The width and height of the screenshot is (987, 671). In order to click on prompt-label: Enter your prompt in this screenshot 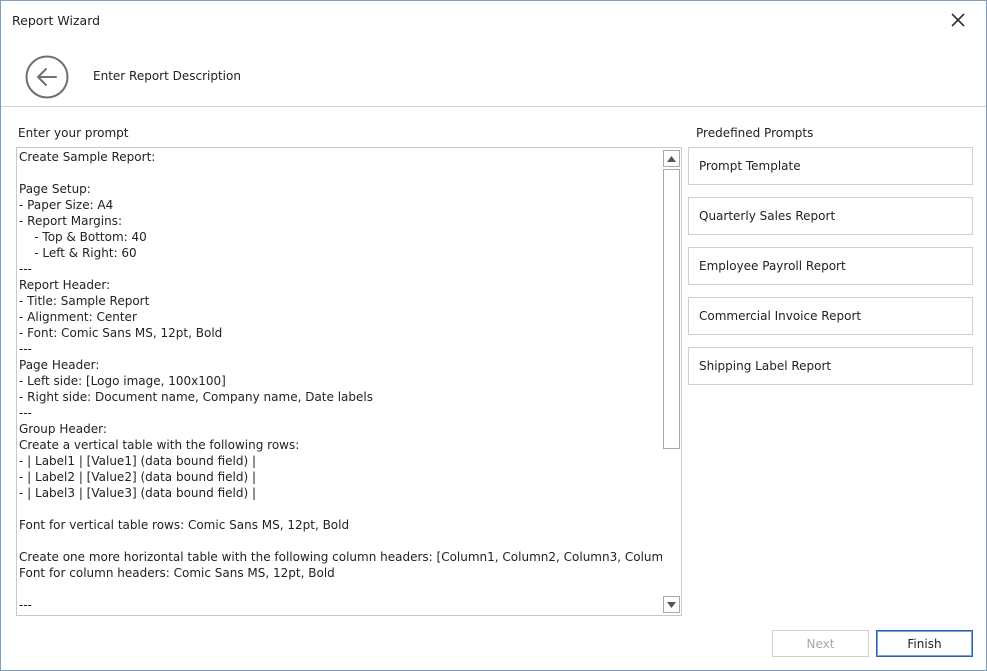, I will do `click(73, 133)`.